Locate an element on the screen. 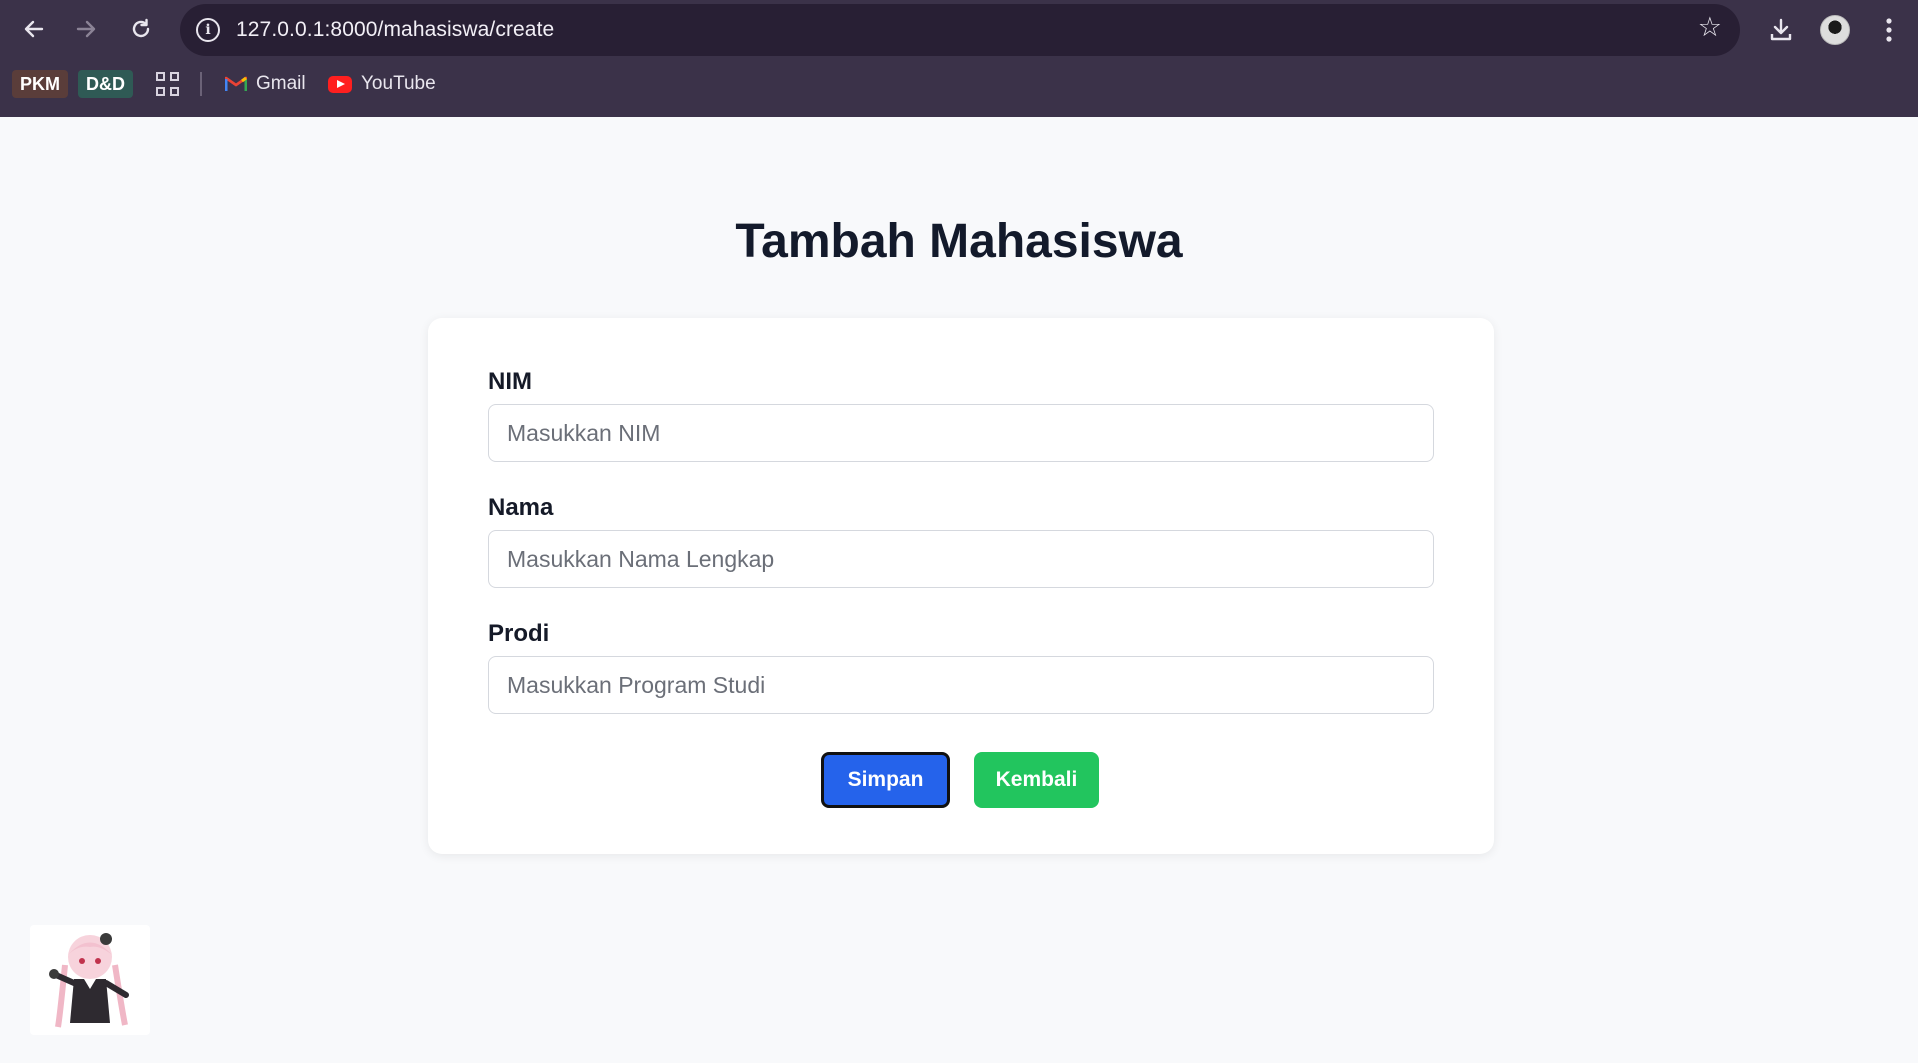 Image resolution: width=1918 pixels, height=1063 pixels. avatar is located at coordinates (1835, 30).